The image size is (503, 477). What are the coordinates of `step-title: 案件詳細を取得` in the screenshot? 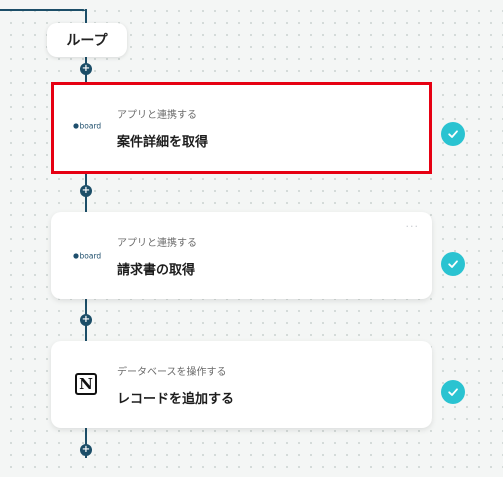 It's located at (163, 142).